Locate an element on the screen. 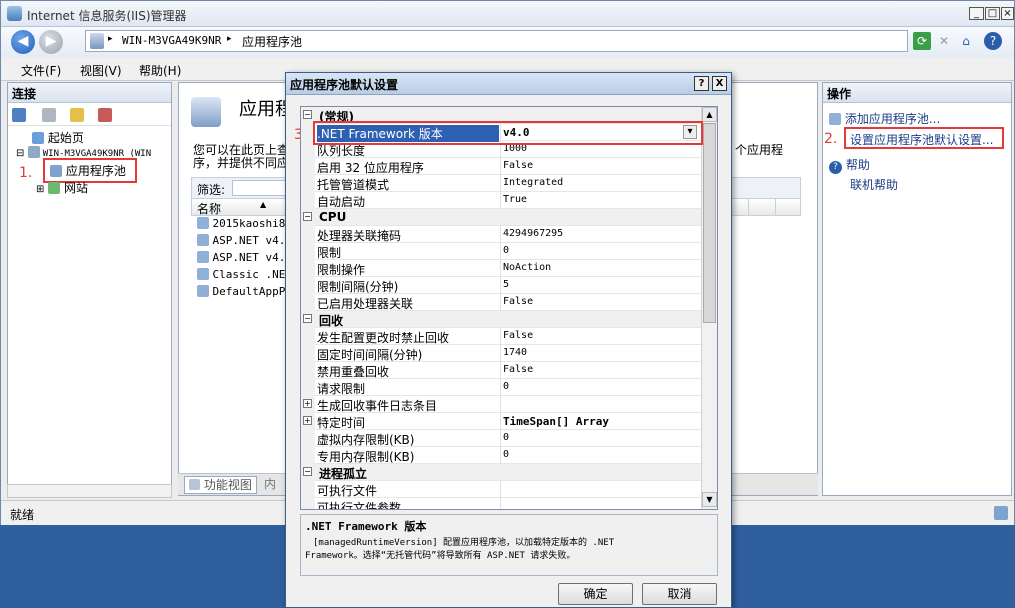 The height and width of the screenshot is (608, 1015). maximize-button: □ is located at coordinates (992, 13).